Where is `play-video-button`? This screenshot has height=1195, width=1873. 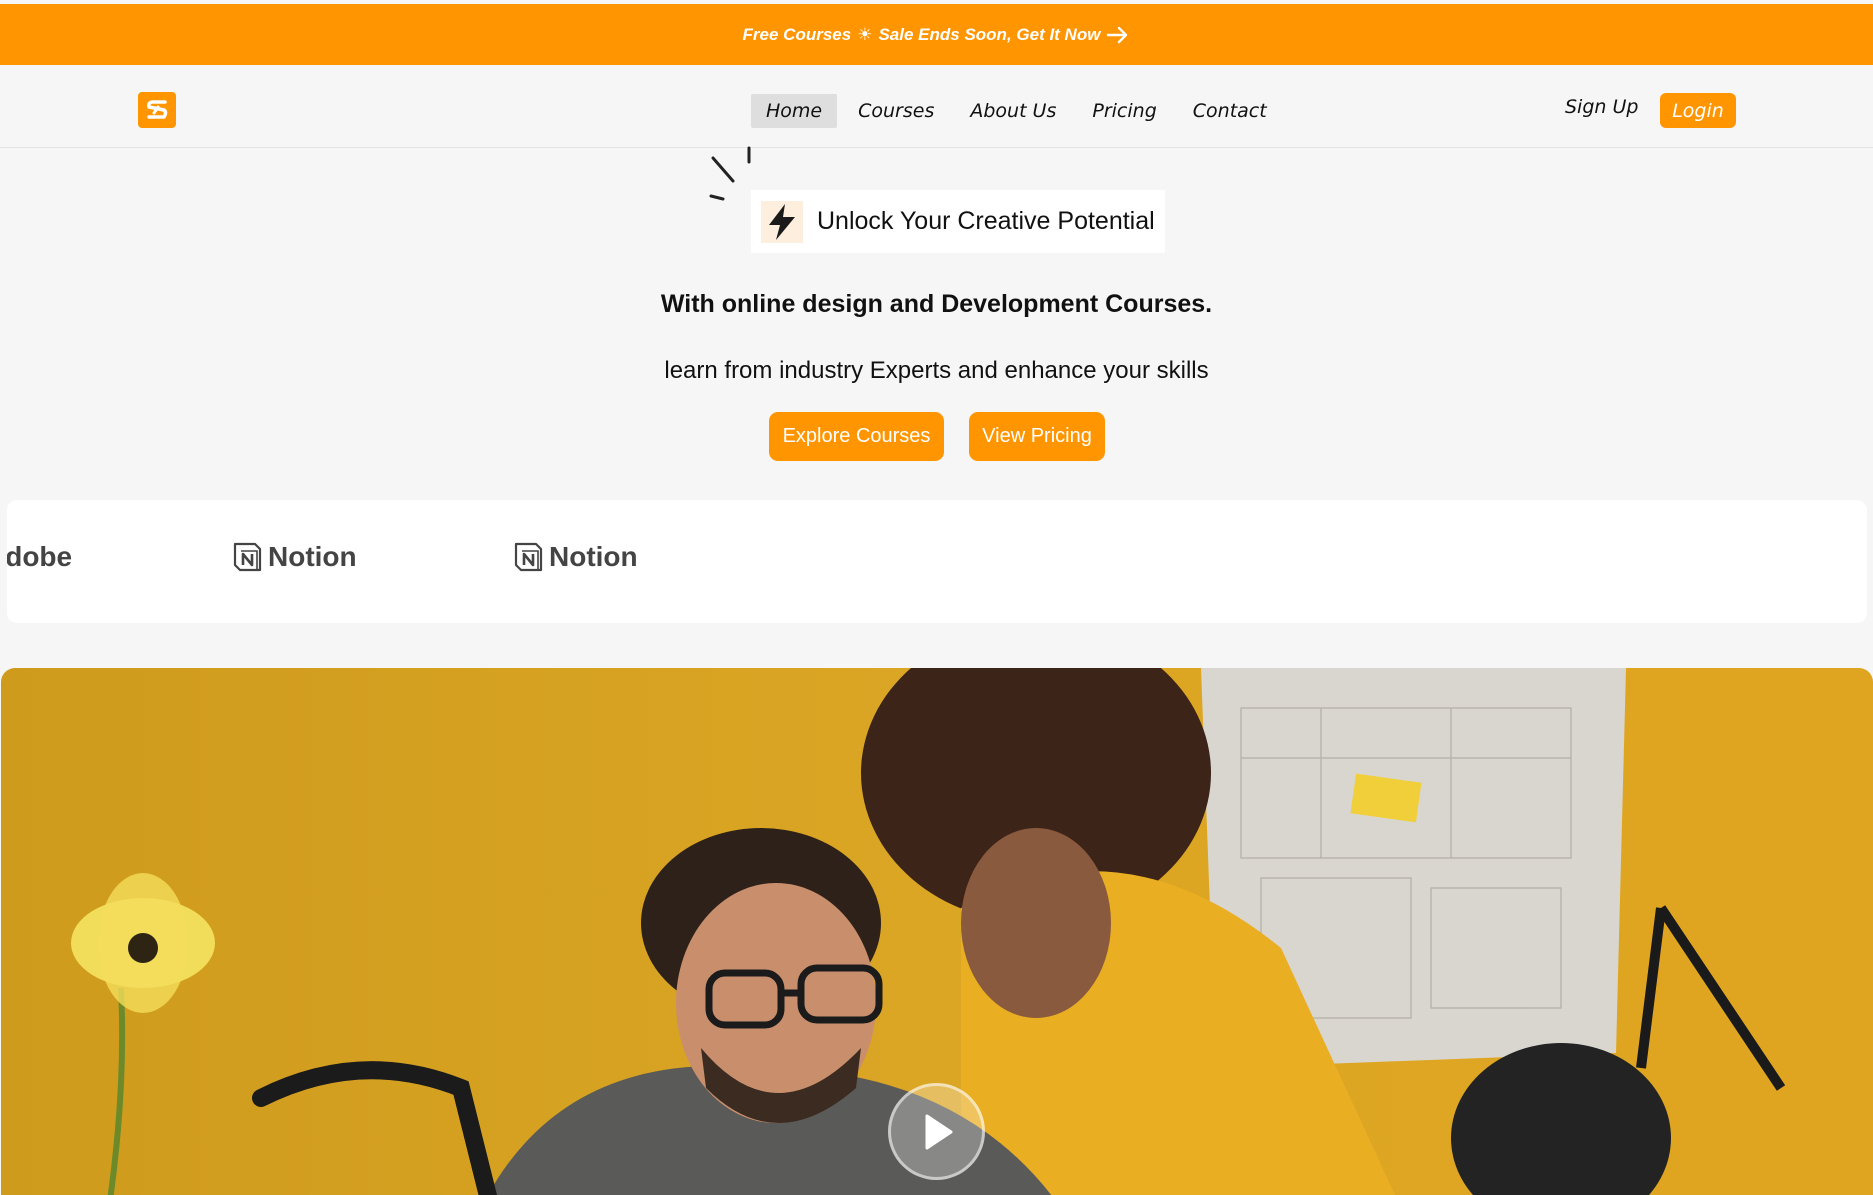
play-video-button is located at coordinates (936, 1131).